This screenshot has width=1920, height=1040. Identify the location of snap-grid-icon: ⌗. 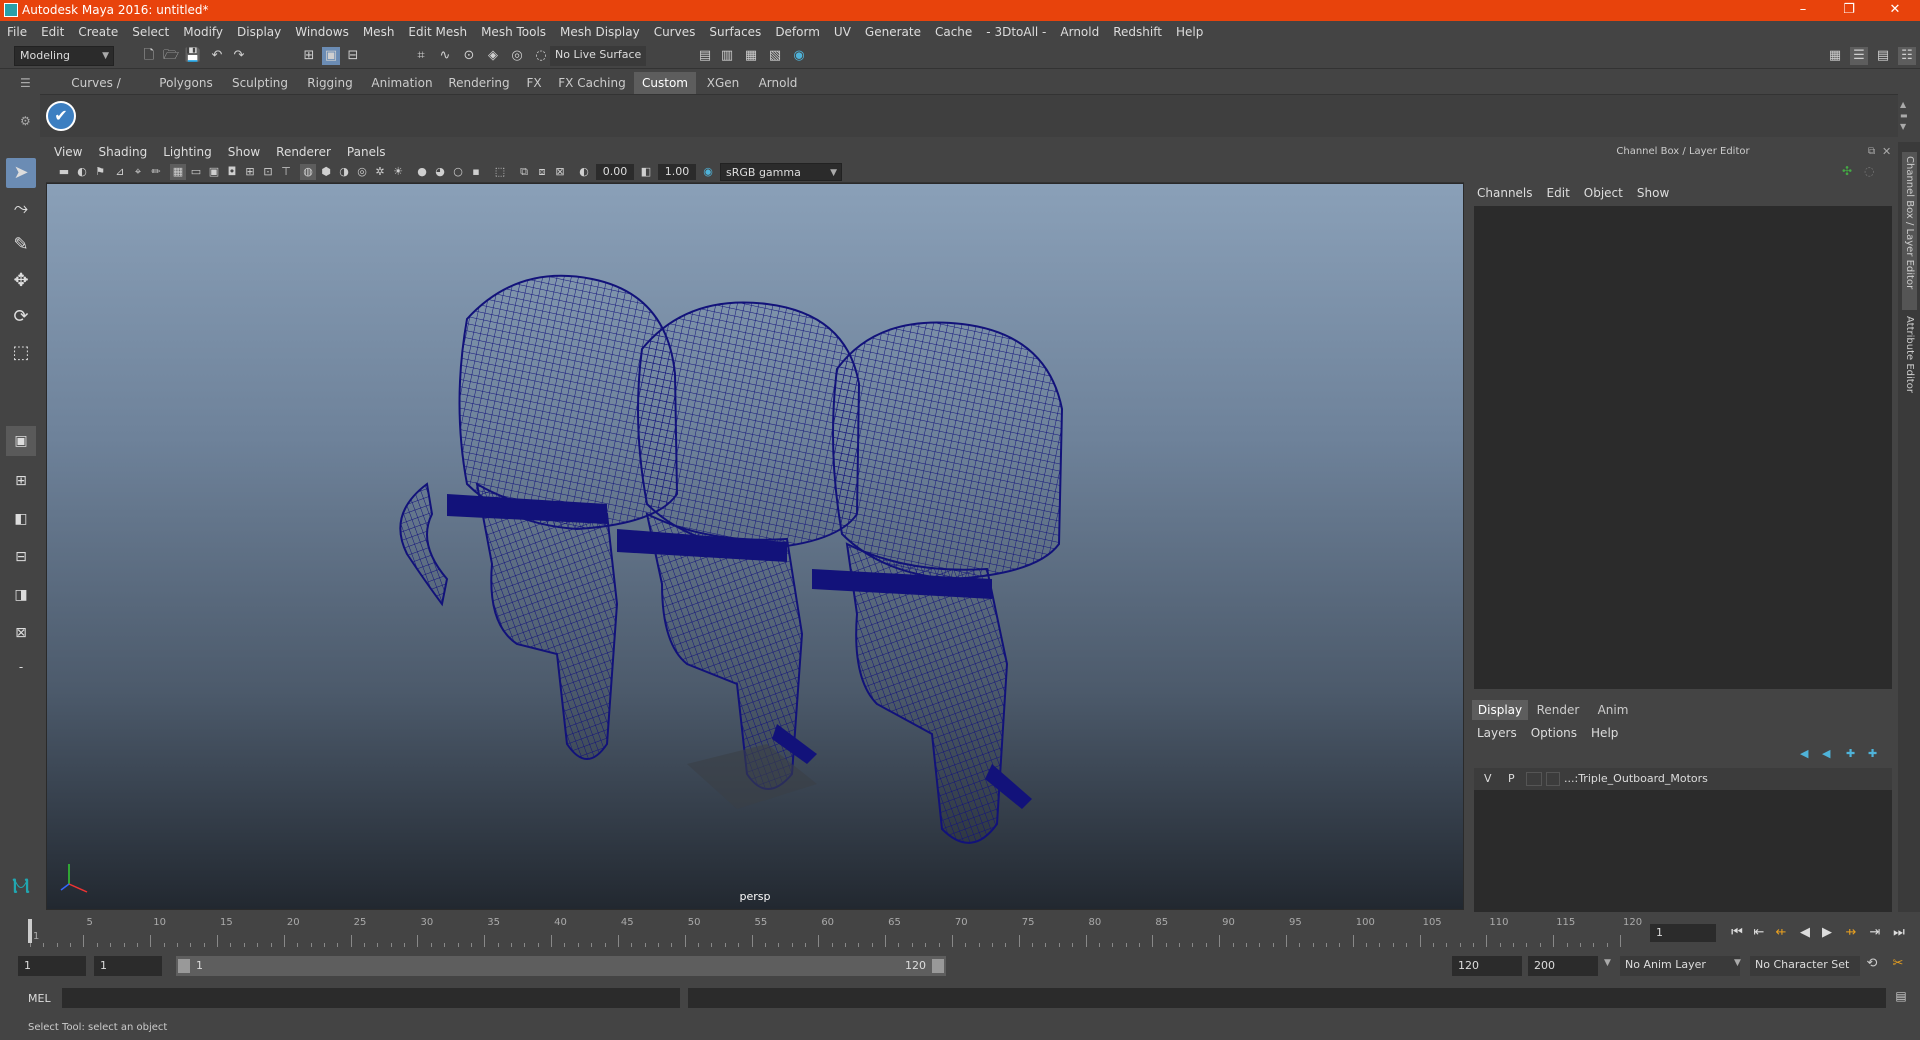
(421, 56).